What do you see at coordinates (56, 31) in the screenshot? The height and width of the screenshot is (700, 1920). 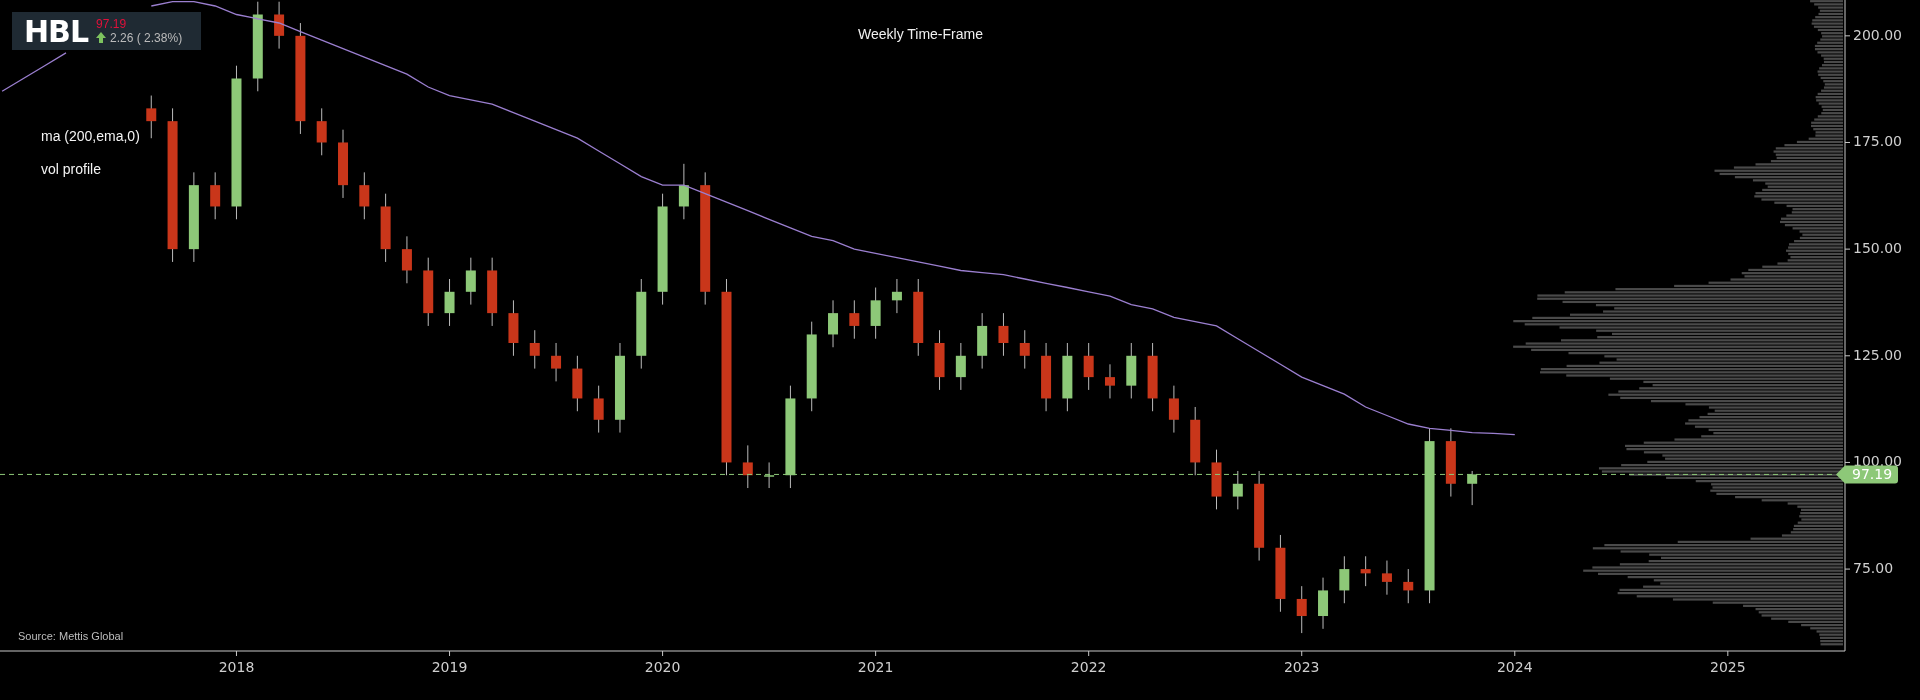 I see `ticker-symbol: HBL` at bounding box center [56, 31].